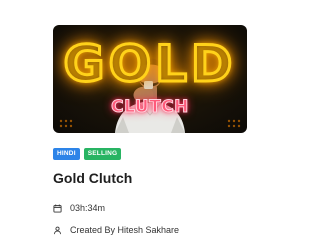 Image resolution: width=320 pixels, height=250 pixels. Describe the element at coordinates (88, 208) in the screenshot. I see `duration-text: 03h:34m` at that location.